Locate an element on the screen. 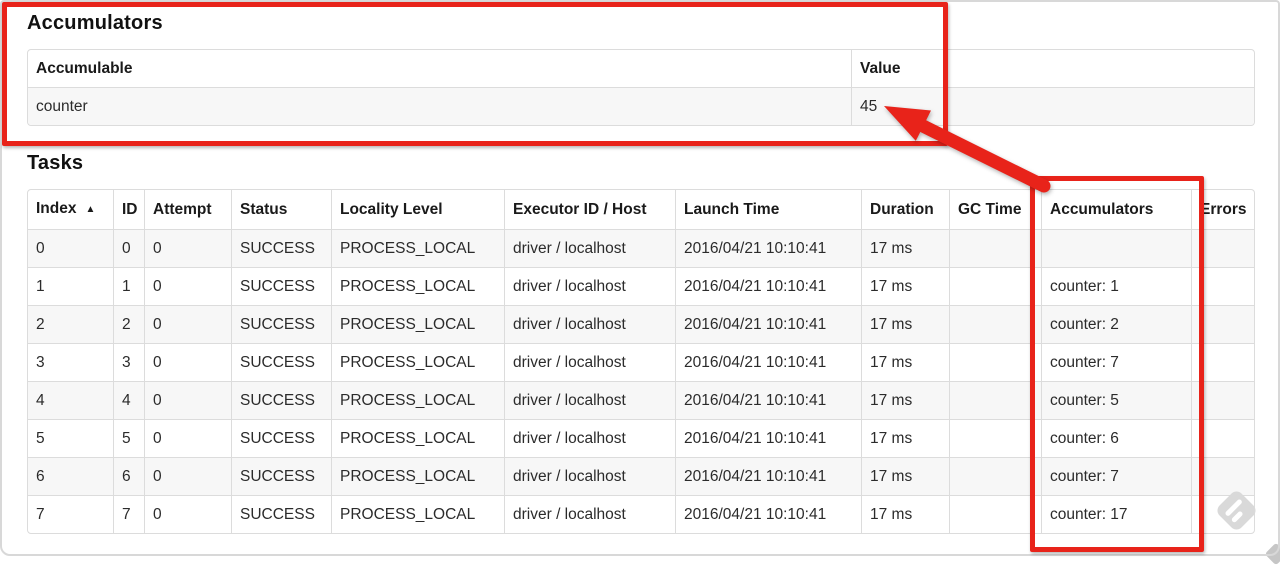 The height and width of the screenshot is (565, 1280). cell-index: 2 is located at coordinates (70, 324).